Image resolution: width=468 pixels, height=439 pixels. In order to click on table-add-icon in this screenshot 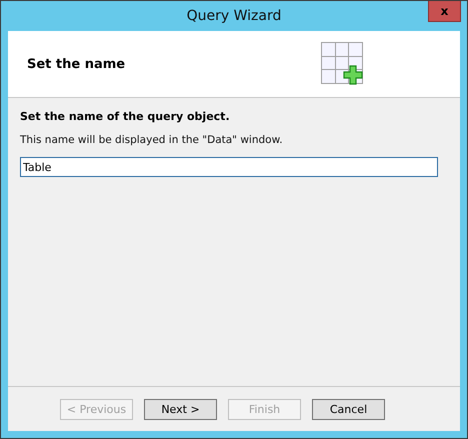, I will do `click(343, 64)`.